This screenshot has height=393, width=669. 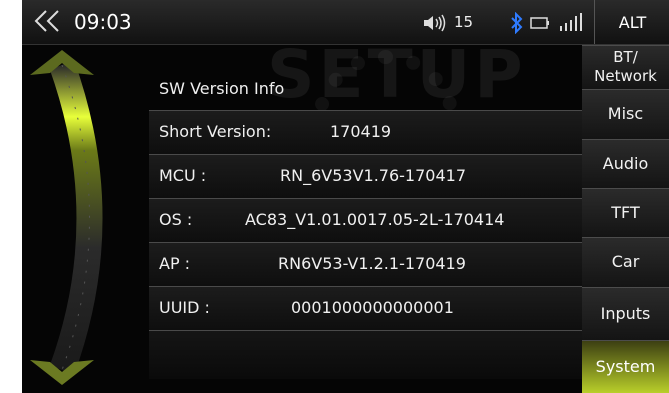 What do you see at coordinates (625, 76) in the screenshot?
I see `nav-label: Network` at bounding box center [625, 76].